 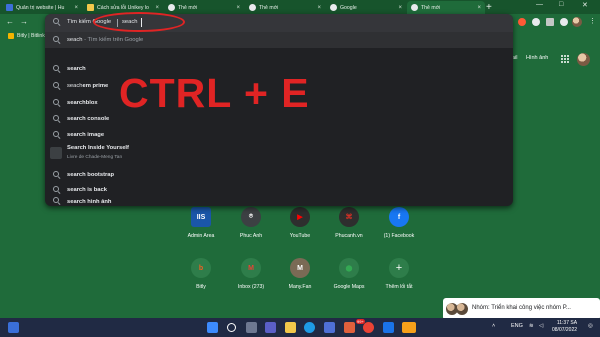 I want to click on file-explorer-icon, so click(x=290, y=327).